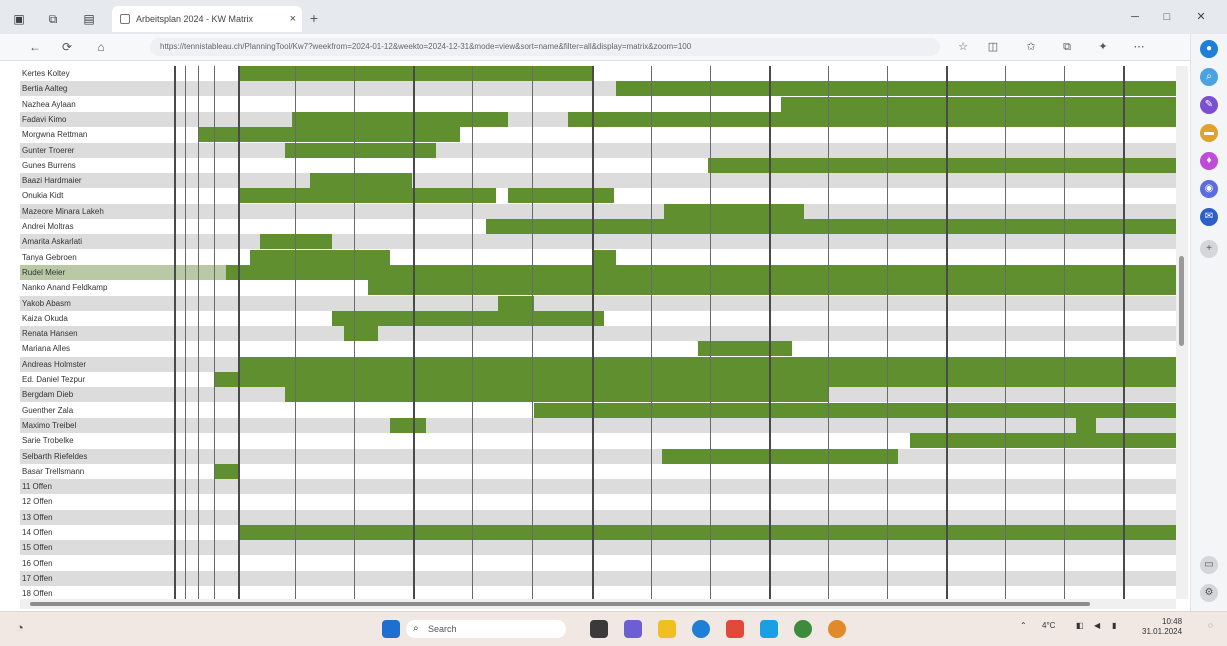  What do you see at coordinates (598, 563) in the screenshot?
I see `timeline-row: 16 Offen` at bounding box center [598, 563].